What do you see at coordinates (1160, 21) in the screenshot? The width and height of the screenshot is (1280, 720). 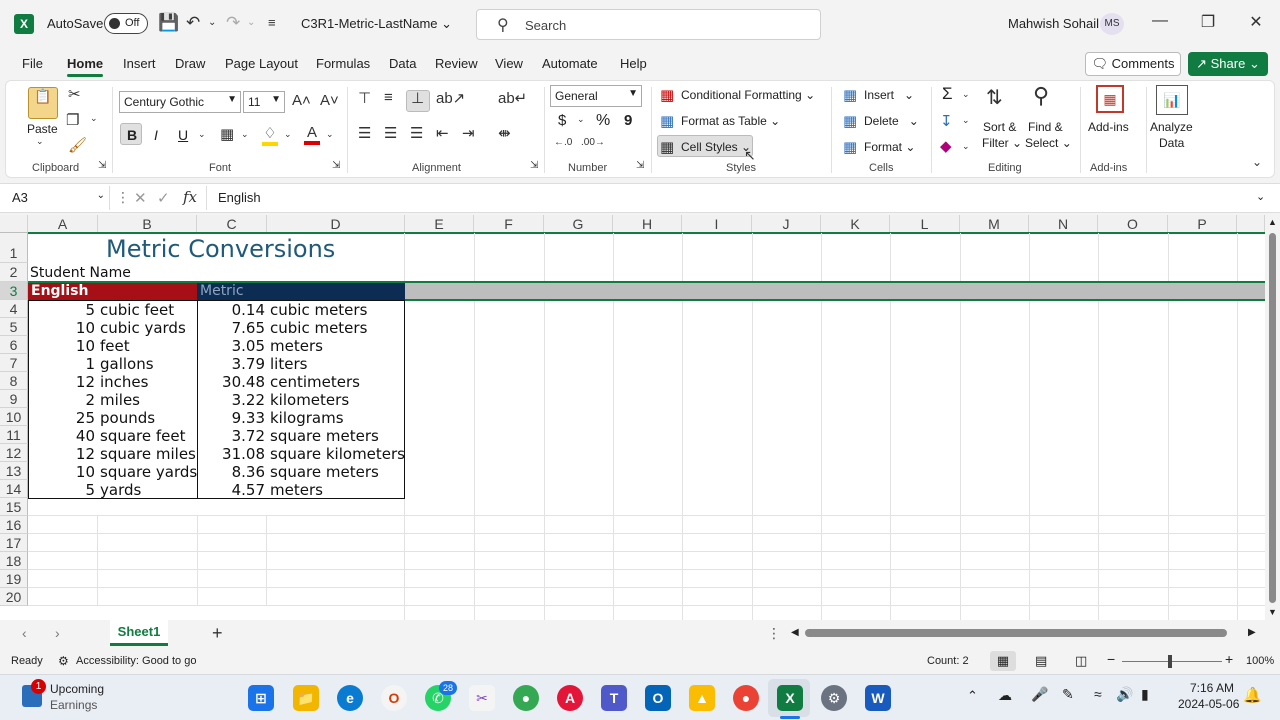 I see `minimize-icon: —` at bounding box center [1160, 21].